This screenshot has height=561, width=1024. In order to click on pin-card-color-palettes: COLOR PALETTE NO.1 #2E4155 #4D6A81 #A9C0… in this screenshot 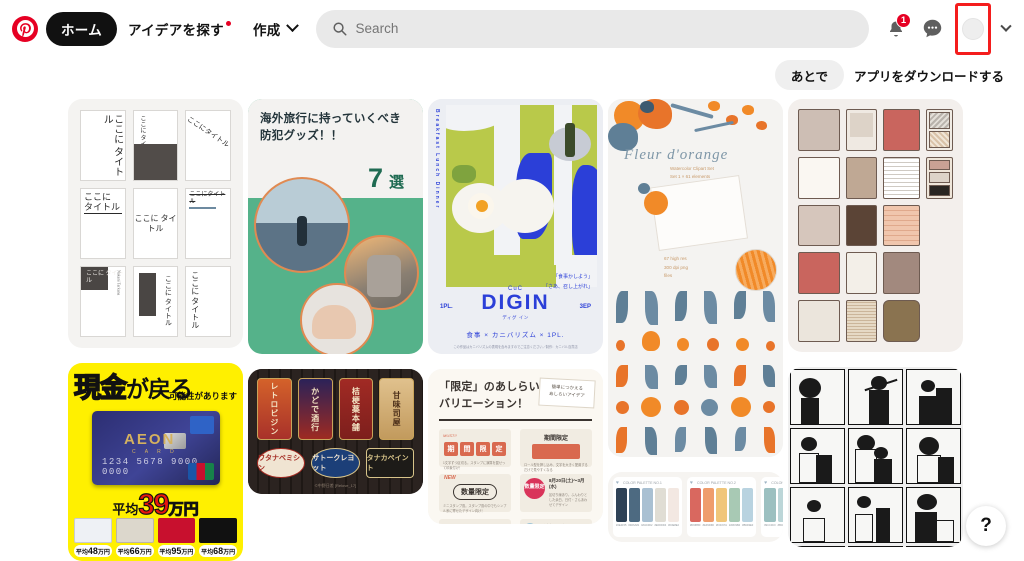, I will do `click(695, 507)`.